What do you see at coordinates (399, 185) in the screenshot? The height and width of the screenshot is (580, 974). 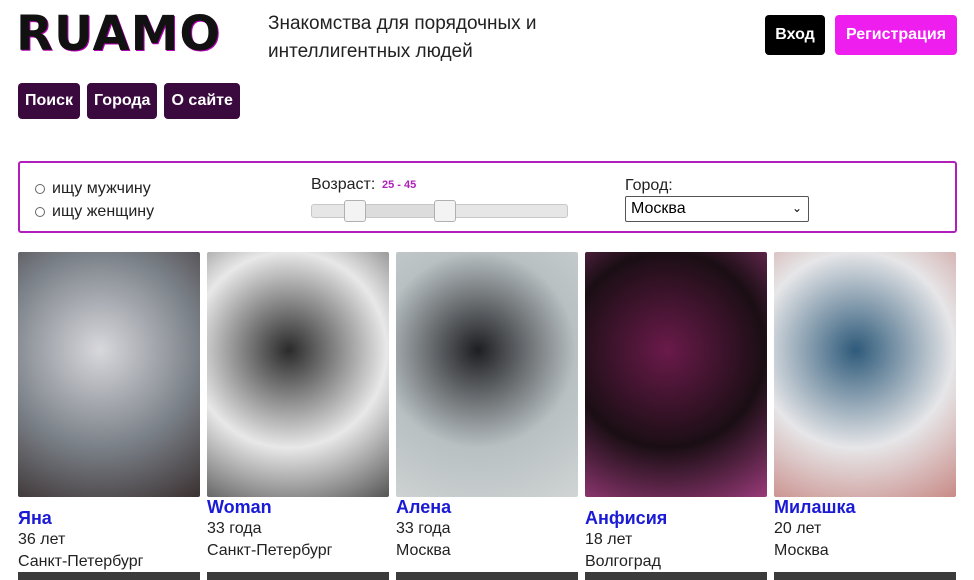 I see `age-range-value: 25 - 45` at bounding box center [399, 185].